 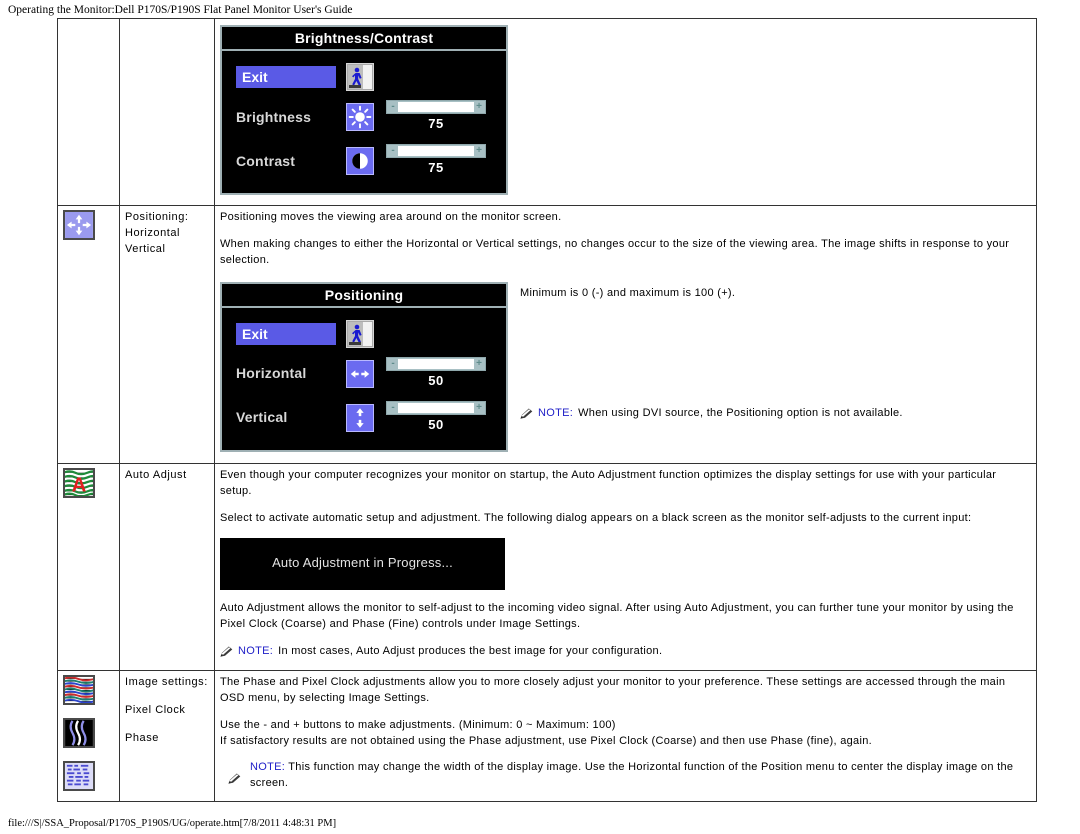 What do you see at coordinates (157, 216) in the screenshot?
I see `option-name-line: Positioning:` at bounding box center [157, 216].